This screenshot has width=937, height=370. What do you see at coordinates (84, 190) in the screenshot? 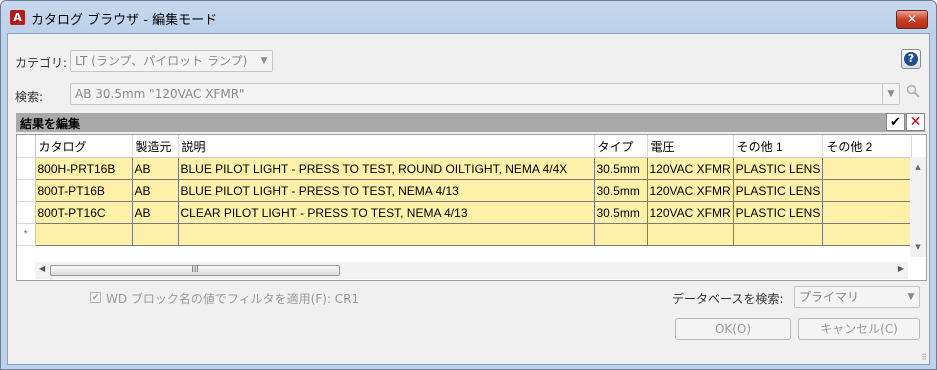
I see `cell-catalog: 800T-PT16B` at bounding box center [84, 190].